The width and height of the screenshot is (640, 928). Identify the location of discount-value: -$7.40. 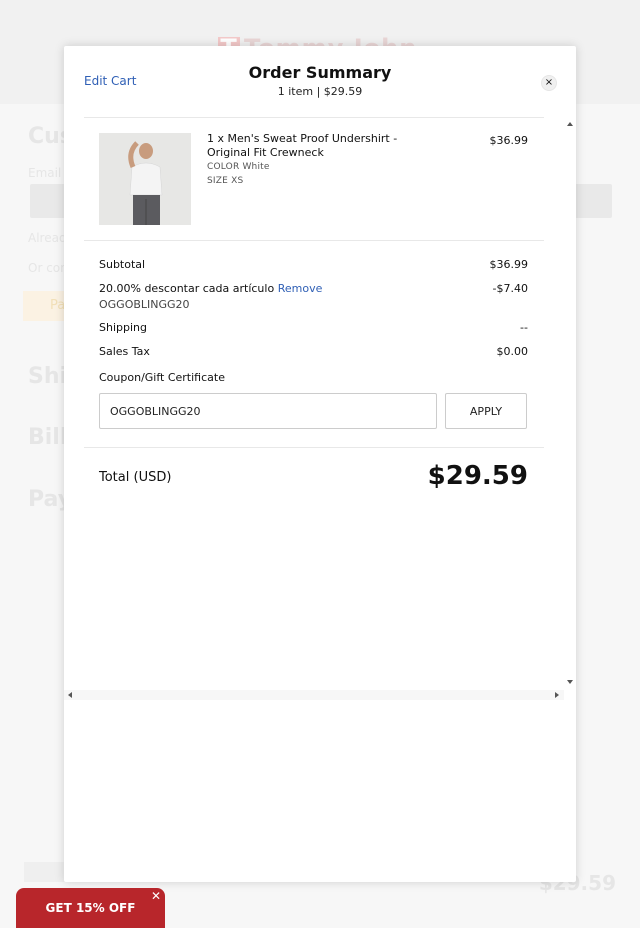
(510, 288).